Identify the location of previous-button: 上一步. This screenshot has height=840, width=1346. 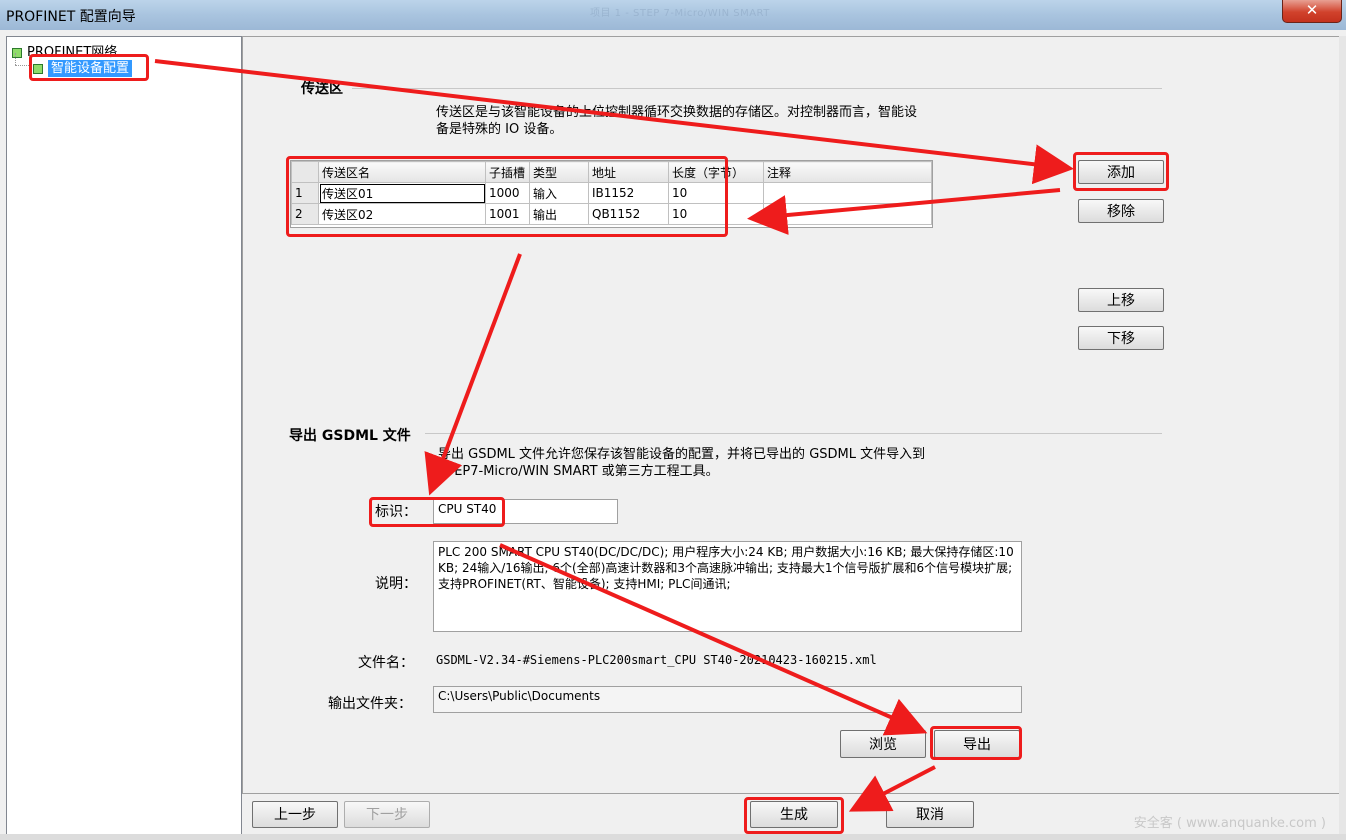
(295, 814).